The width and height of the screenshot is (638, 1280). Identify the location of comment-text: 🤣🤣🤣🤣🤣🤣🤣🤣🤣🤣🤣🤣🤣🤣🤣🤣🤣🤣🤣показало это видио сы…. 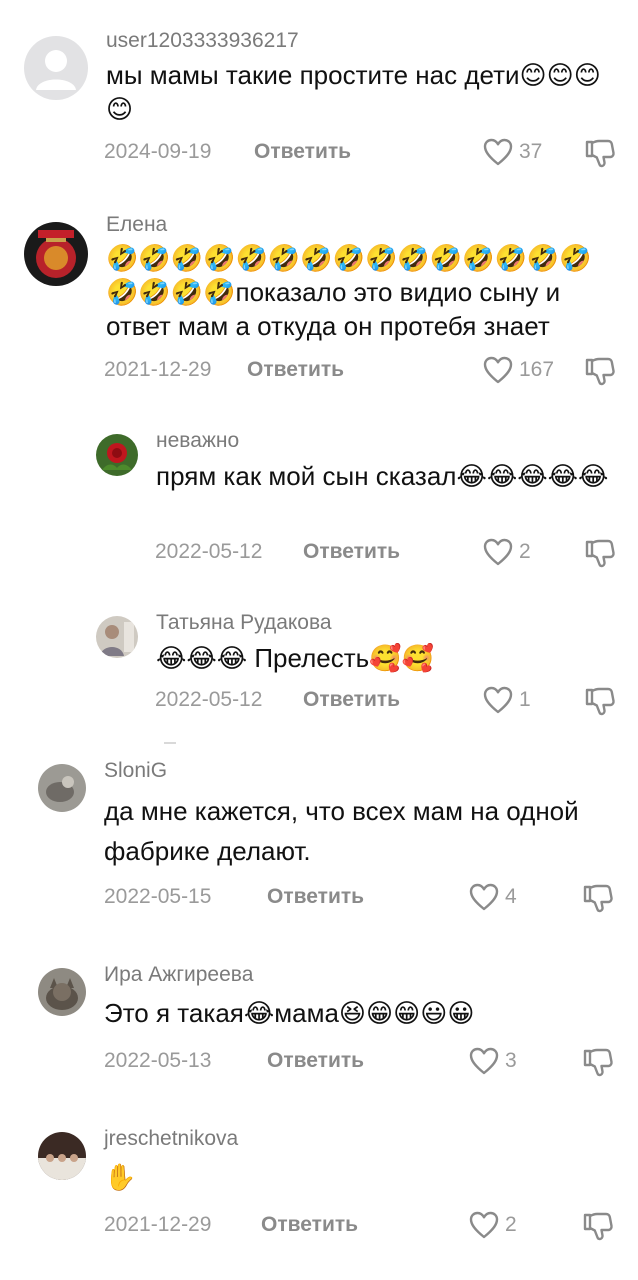
(349, 292).